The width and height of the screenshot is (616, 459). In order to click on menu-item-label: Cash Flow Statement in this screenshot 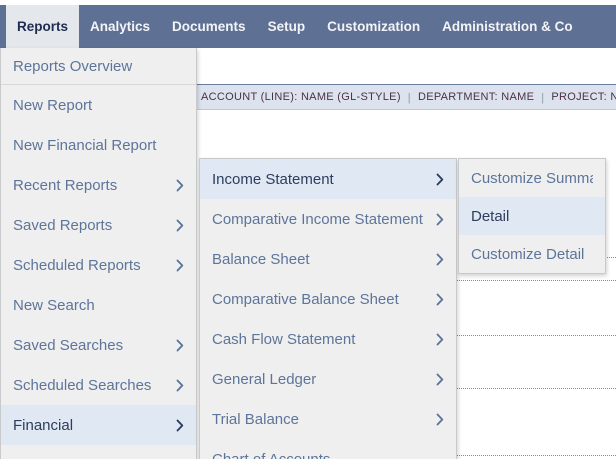, I will do `click(284, 339)`.